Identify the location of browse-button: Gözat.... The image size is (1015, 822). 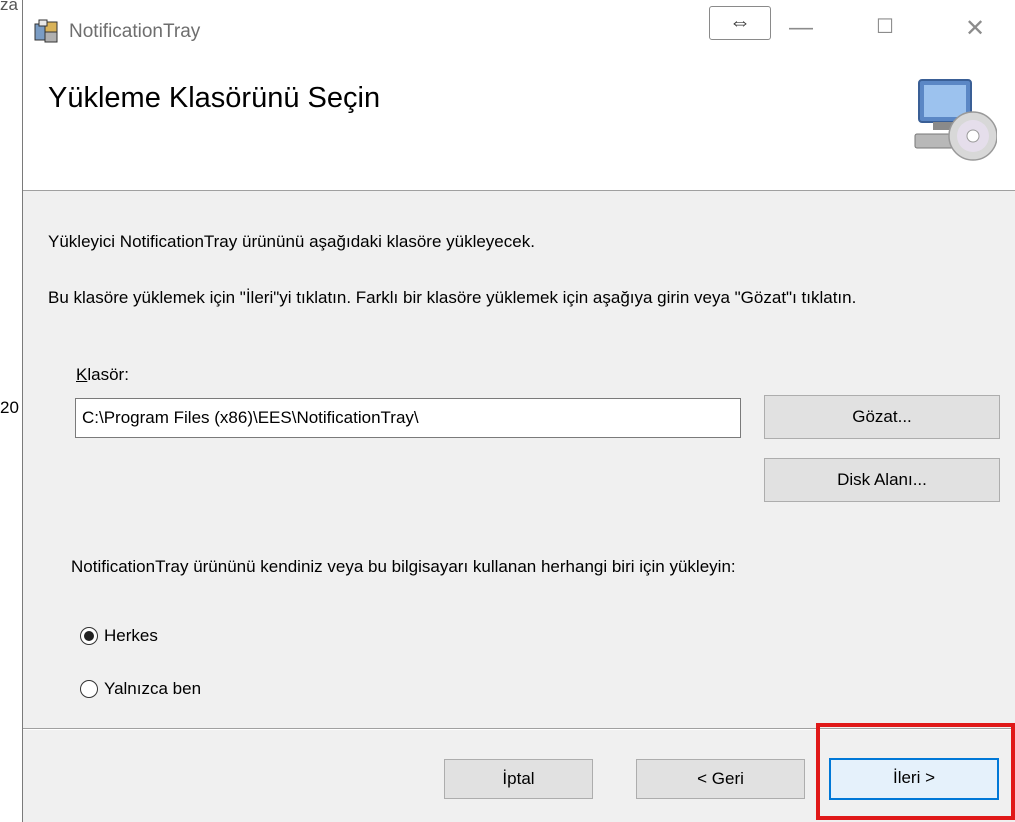
(882, 417).